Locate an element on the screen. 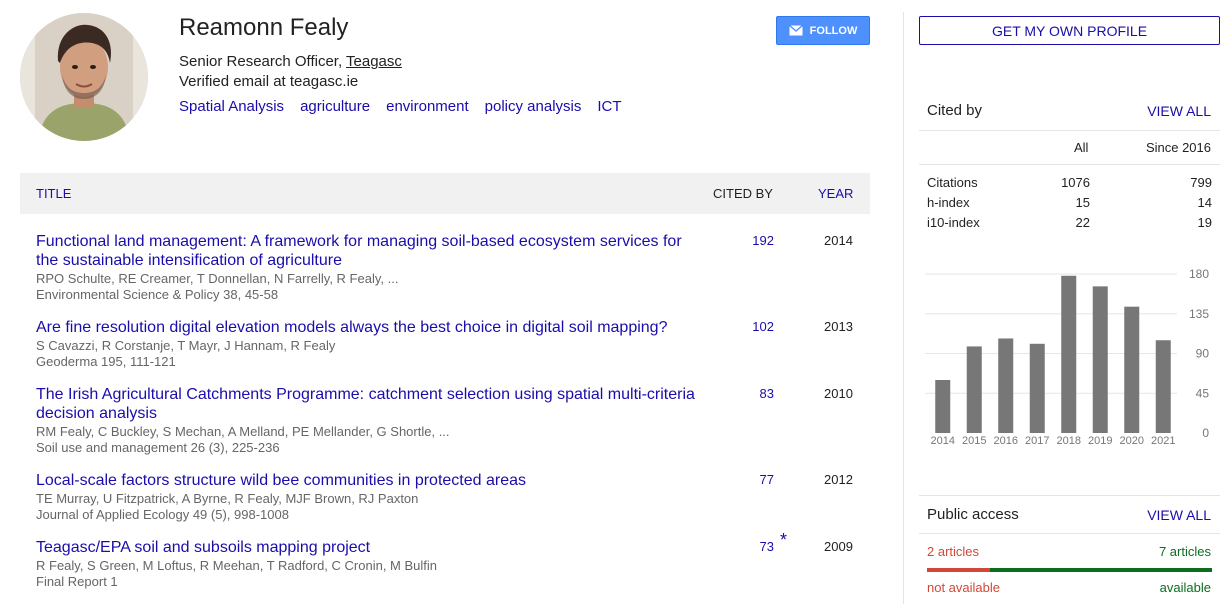  column-divider is located at coordinates (903, 308).